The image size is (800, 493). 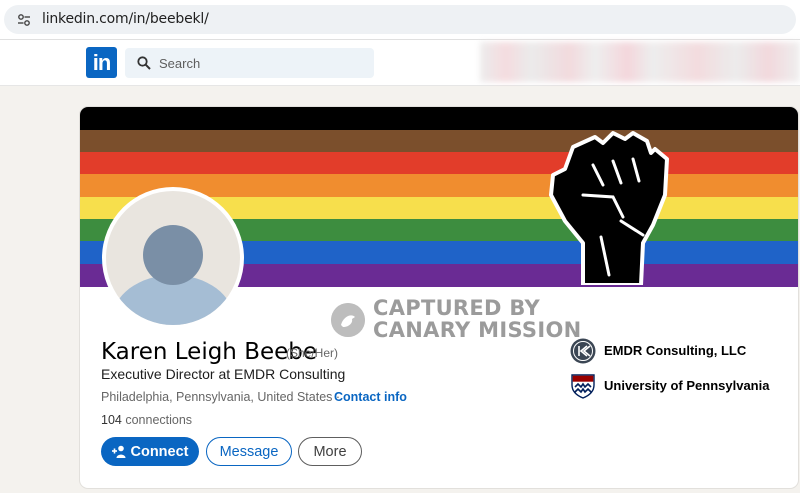 What do you see at coordinates (583, 351) in the screenshot?
I see `emdr-logo-icon` at bounding box center [583, 351].